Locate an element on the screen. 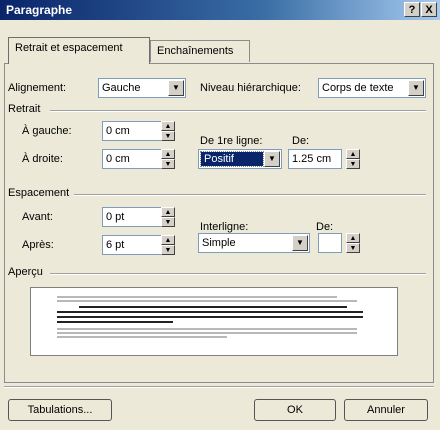  niveau-dropdown-icon: ▼ is located at coordinates (416, 88).